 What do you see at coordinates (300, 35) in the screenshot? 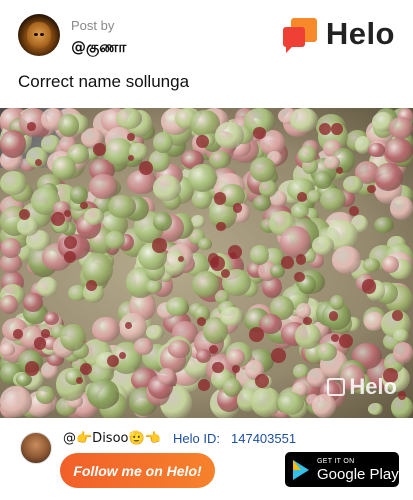
I see `helo-logo-icon` at bounding box center [300, 35].